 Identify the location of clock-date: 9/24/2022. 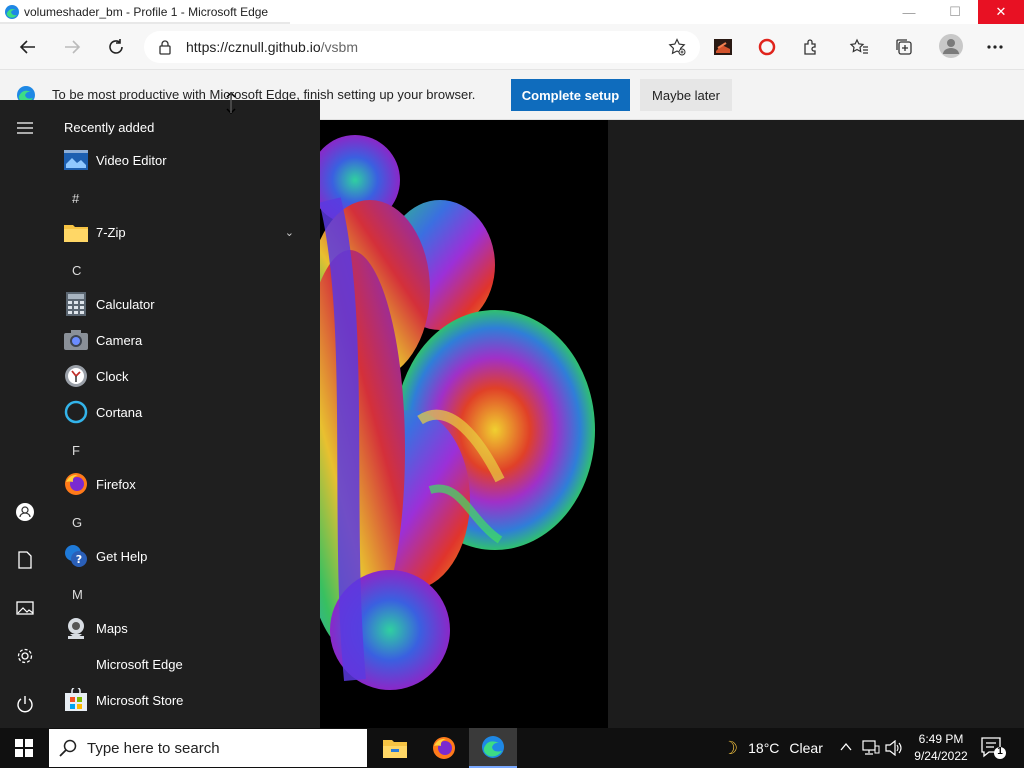
(941, 756).